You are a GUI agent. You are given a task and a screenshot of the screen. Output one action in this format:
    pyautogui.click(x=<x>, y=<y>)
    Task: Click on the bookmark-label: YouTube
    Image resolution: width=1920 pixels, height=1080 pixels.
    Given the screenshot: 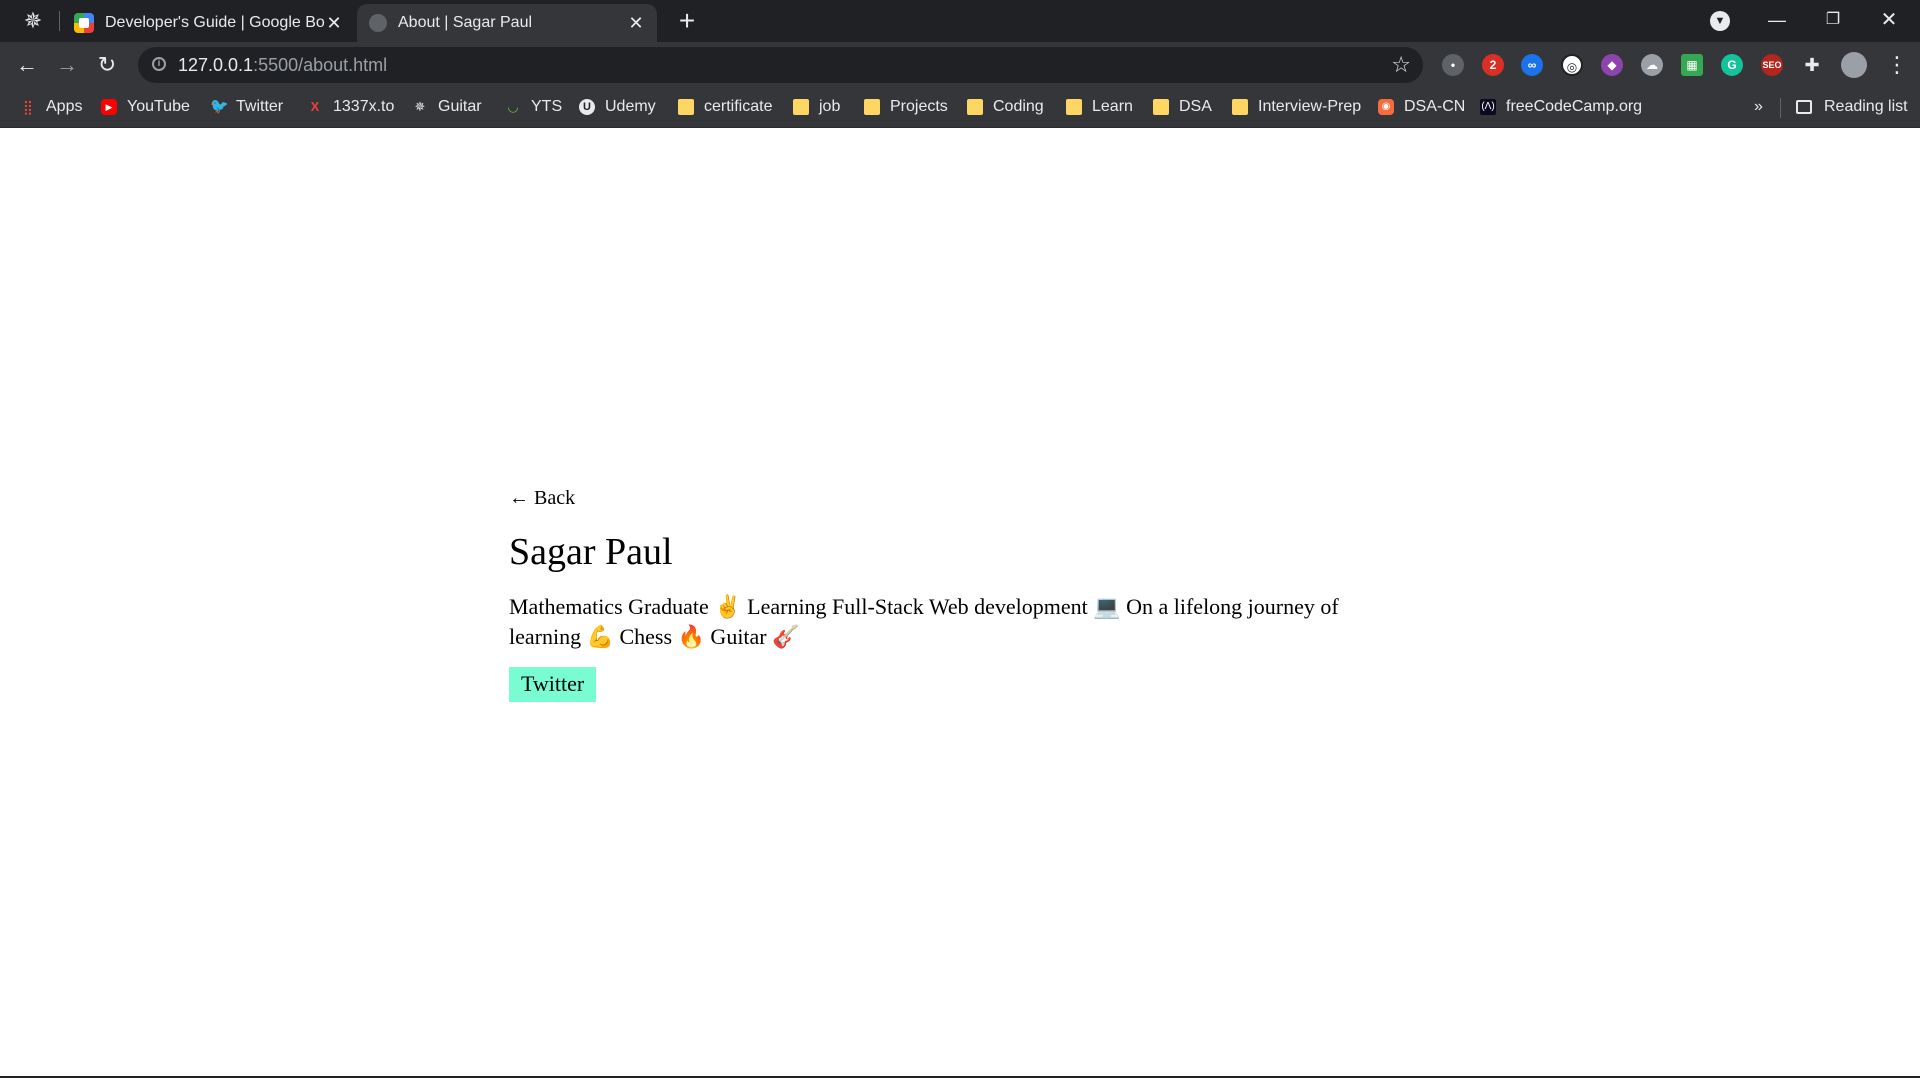 What is the action you would take?
    pyautogui.click(x=158, y=106)
    